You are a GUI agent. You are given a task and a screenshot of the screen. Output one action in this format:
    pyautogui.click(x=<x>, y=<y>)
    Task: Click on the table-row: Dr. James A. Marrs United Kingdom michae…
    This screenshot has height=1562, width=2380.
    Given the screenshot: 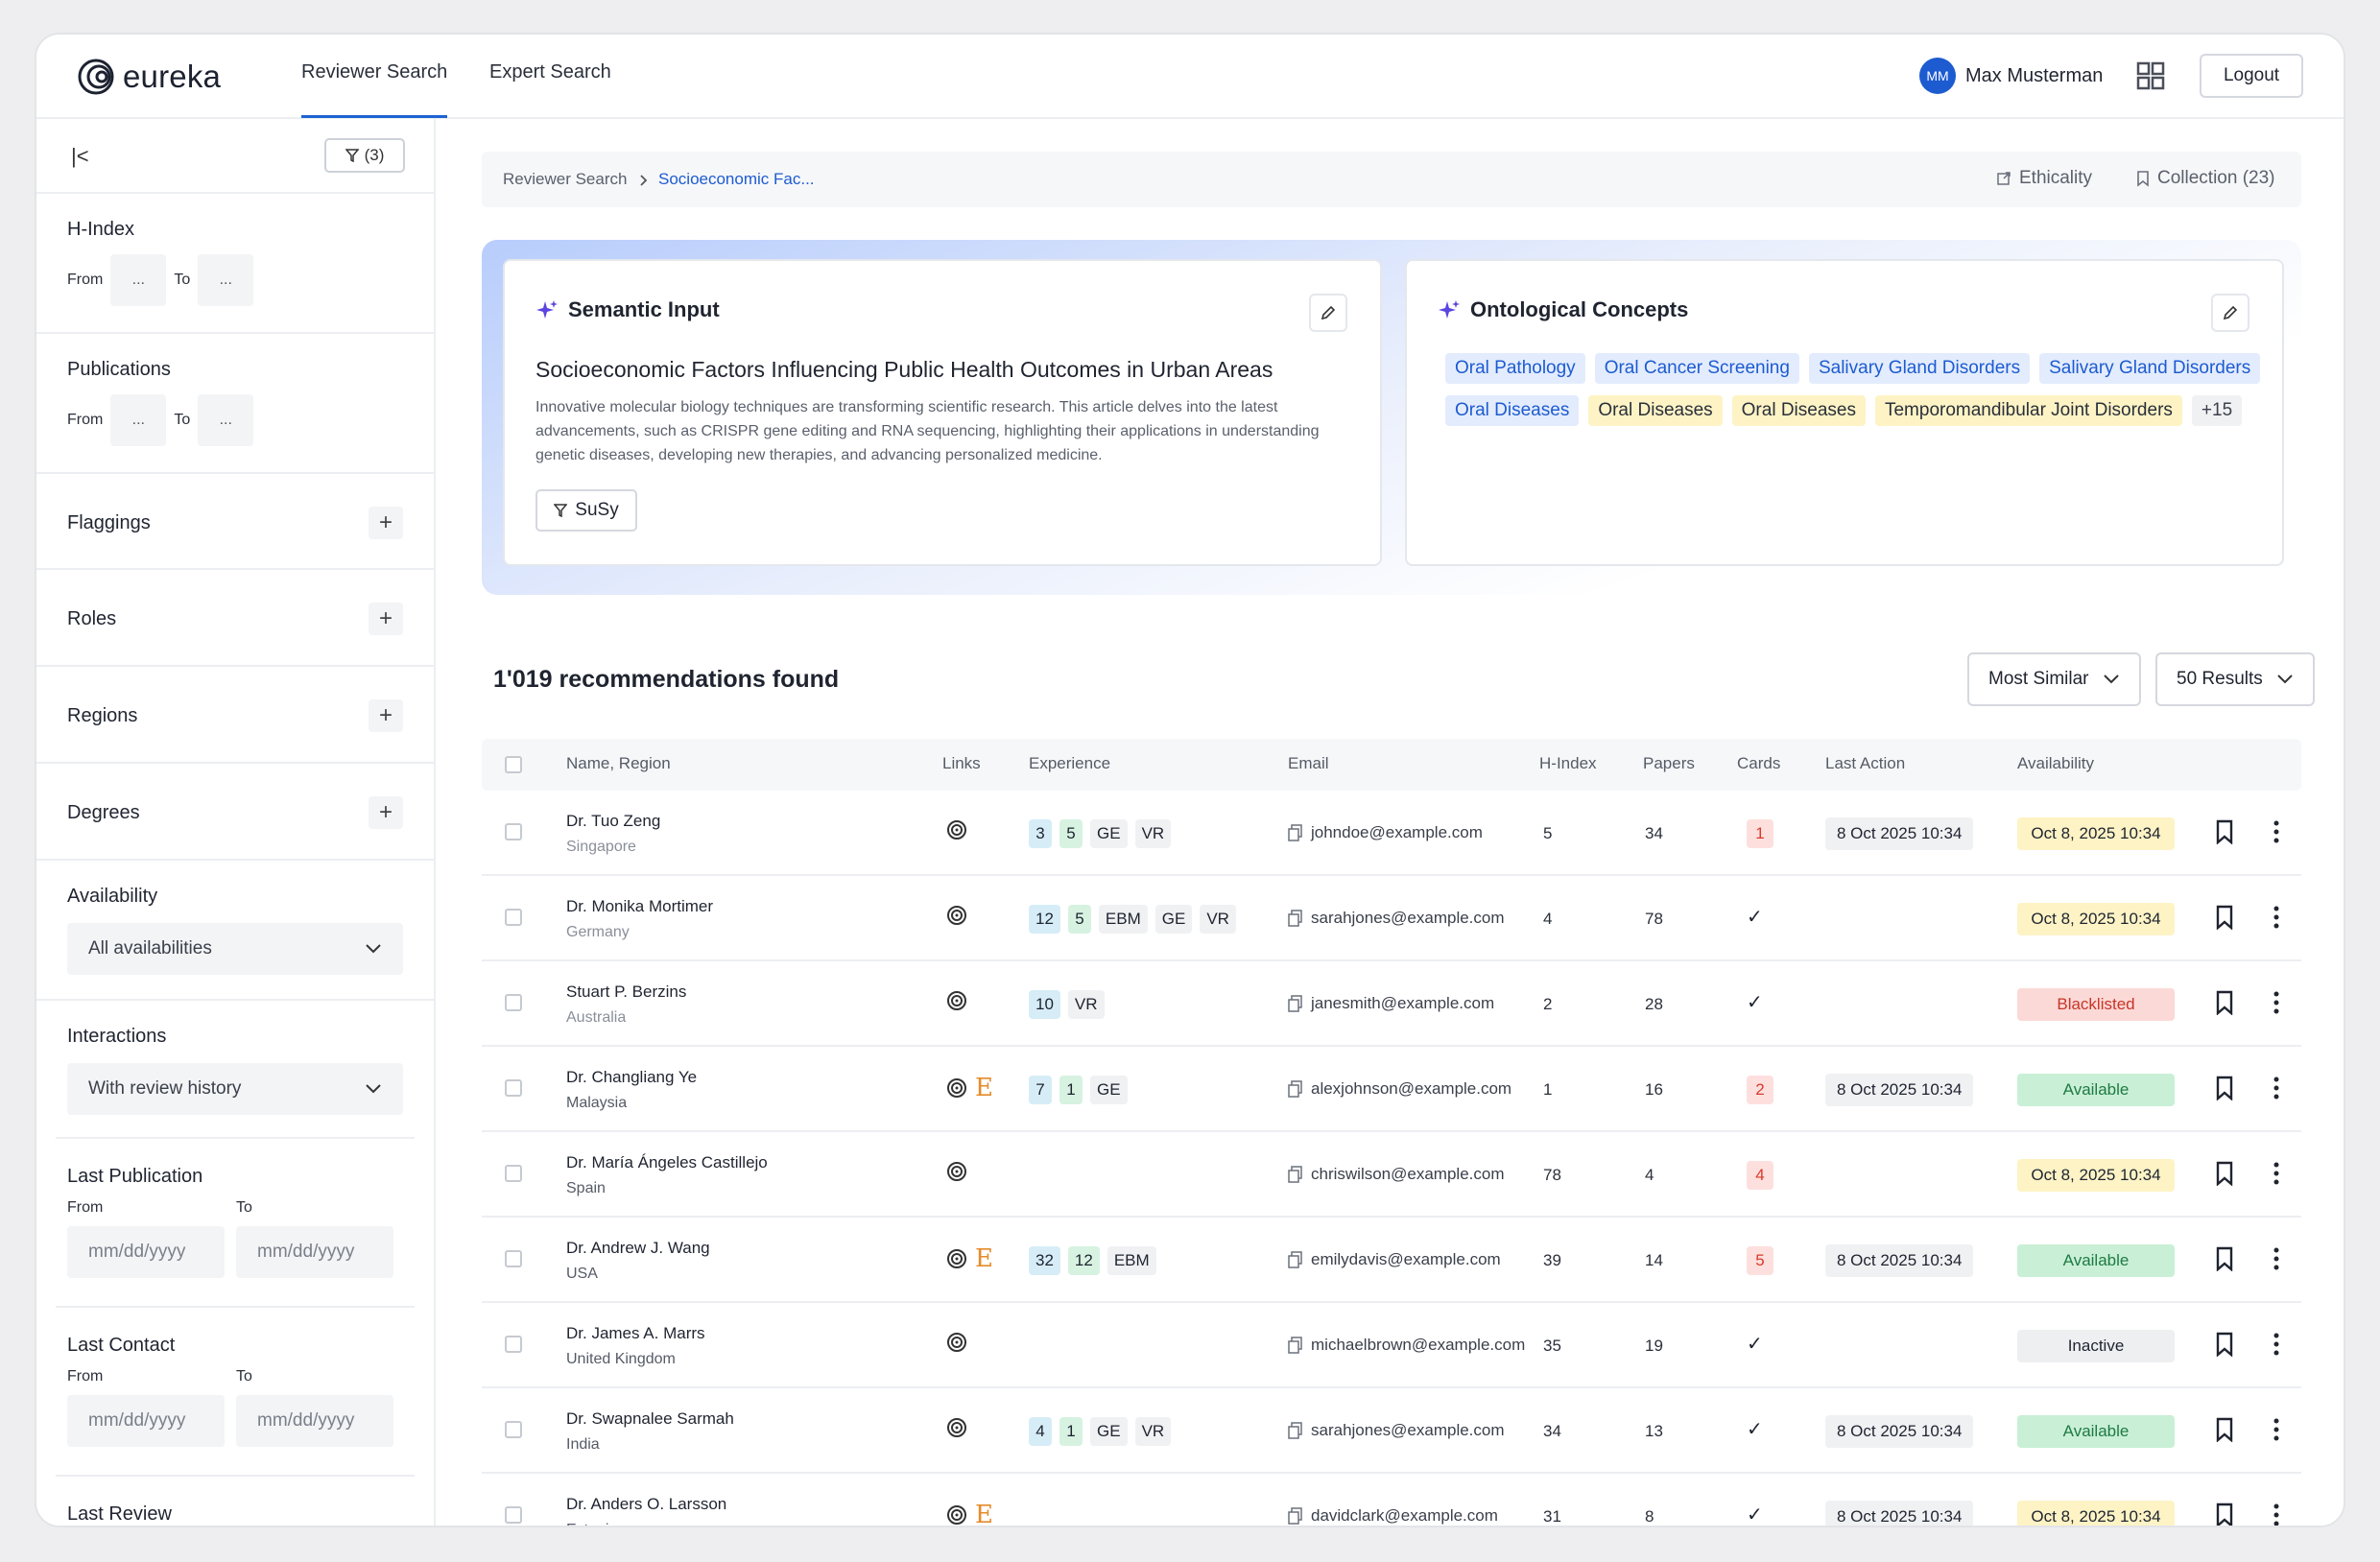 What is the action you would take?
    pyautogui.click(x=1392, y=1345)
    